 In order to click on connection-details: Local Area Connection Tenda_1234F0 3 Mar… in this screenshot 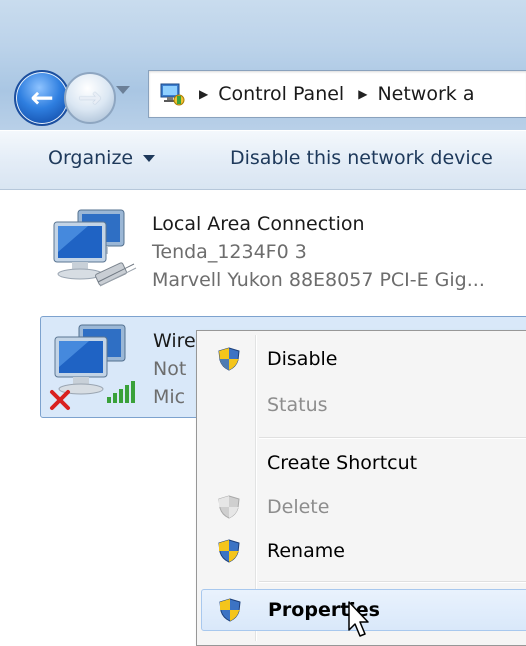, I will do `click(318, 252)`.